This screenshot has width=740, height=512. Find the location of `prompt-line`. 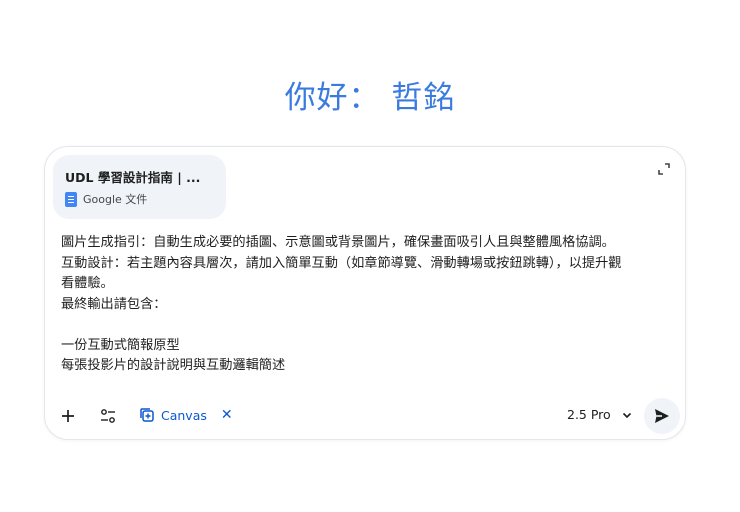

prompt-line is located at coordinates (361, 325).